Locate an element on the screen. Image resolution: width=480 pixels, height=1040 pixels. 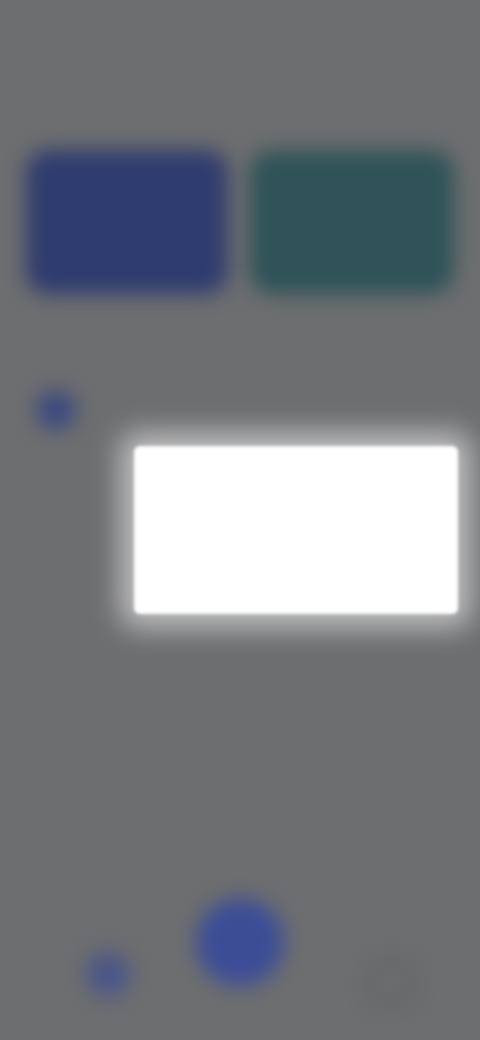
add-fab-button is located at coordinates (240, 942).